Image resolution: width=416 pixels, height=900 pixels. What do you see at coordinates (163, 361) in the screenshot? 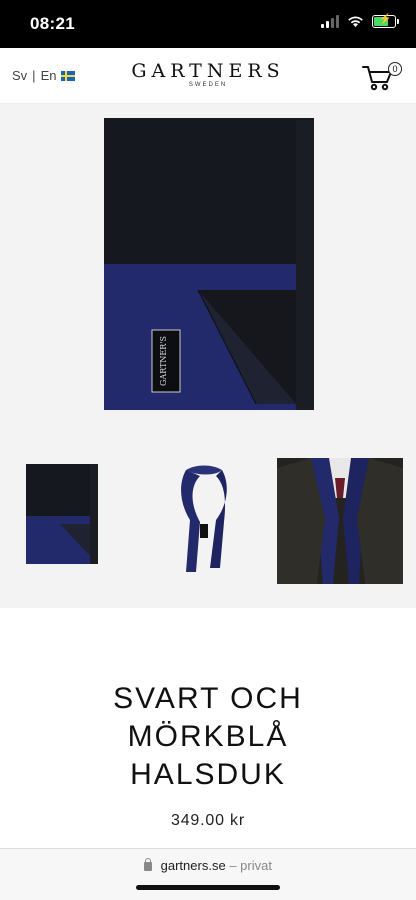
I see `scarf-label-text: GARTNER'S` at bounding box center [163, 361].